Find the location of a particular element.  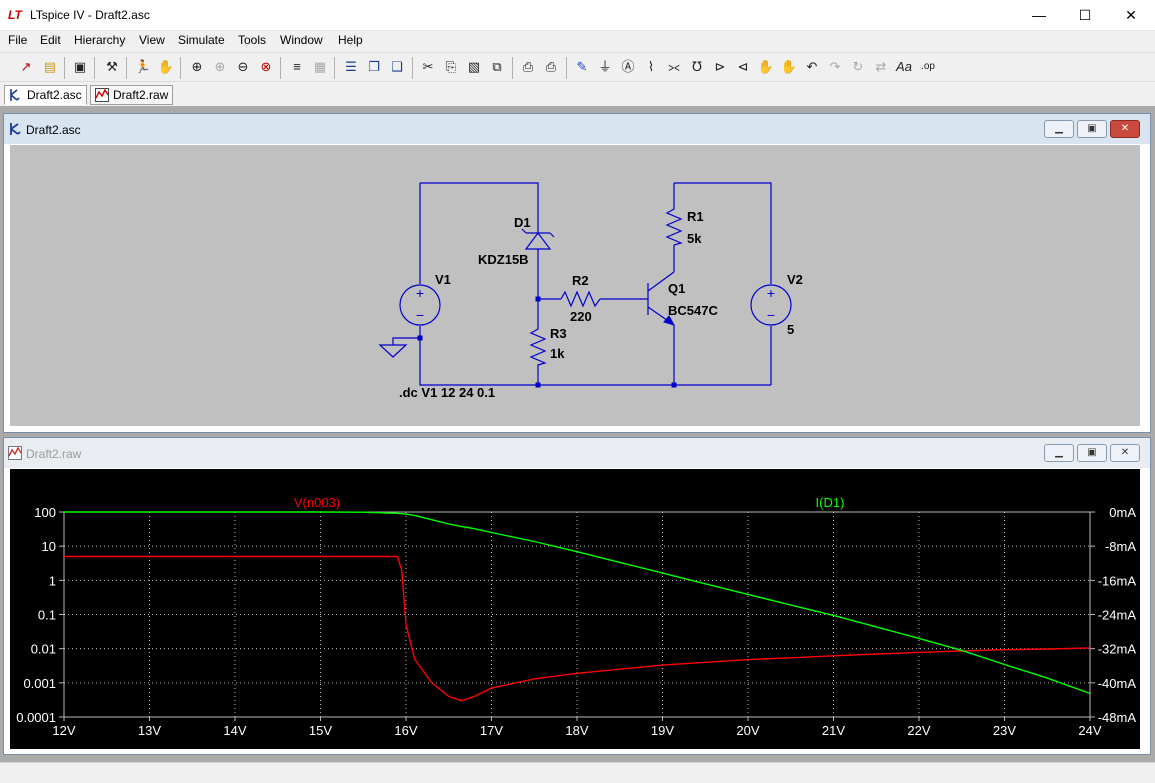

zener-diode-d1: D1 KDZ15B is located at coordinates (516, 241).